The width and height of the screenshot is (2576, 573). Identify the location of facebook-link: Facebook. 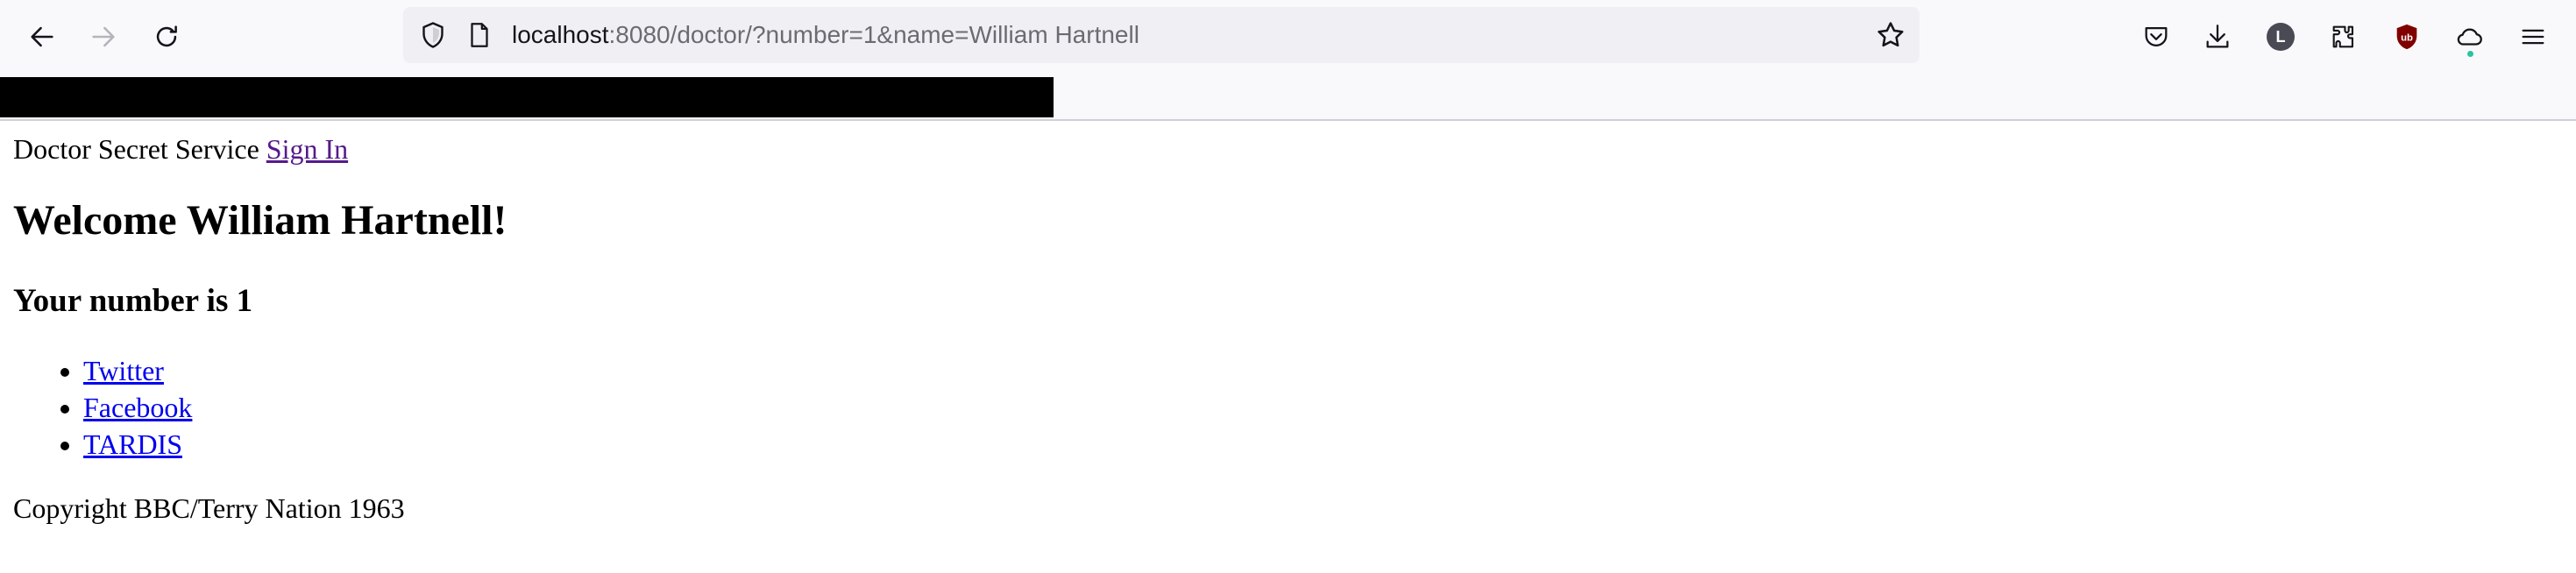
(137, 407).